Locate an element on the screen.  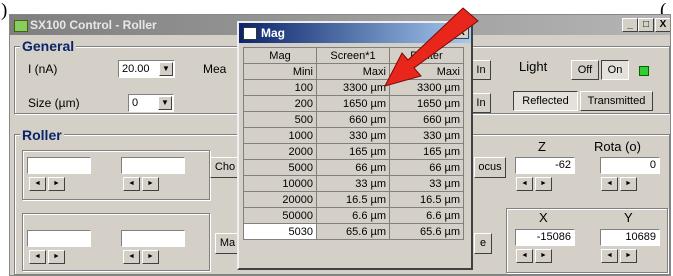
arrow-icon is located at coordinates (431, 47).